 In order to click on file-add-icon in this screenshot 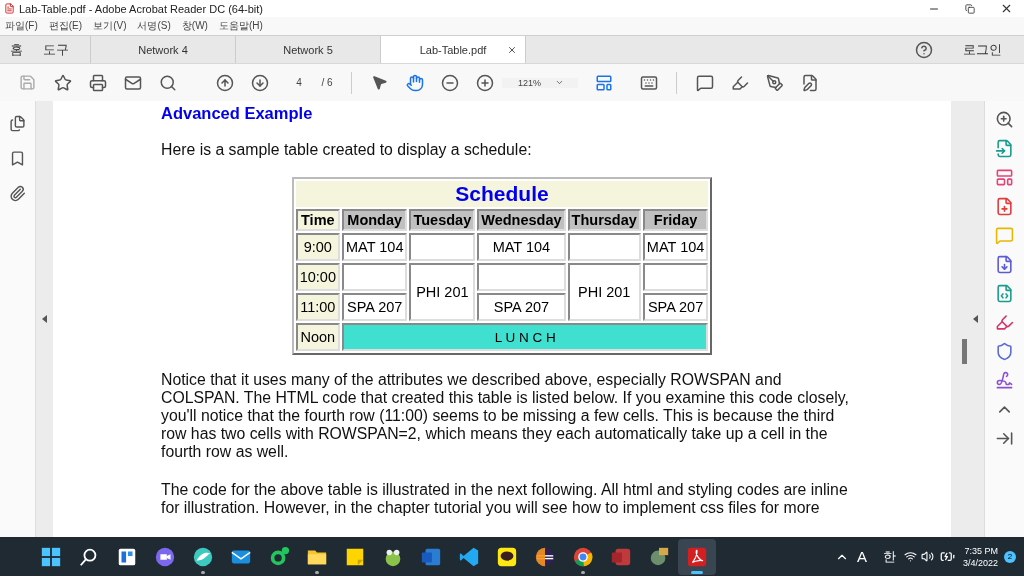, I will do `click(1004, 206)`.